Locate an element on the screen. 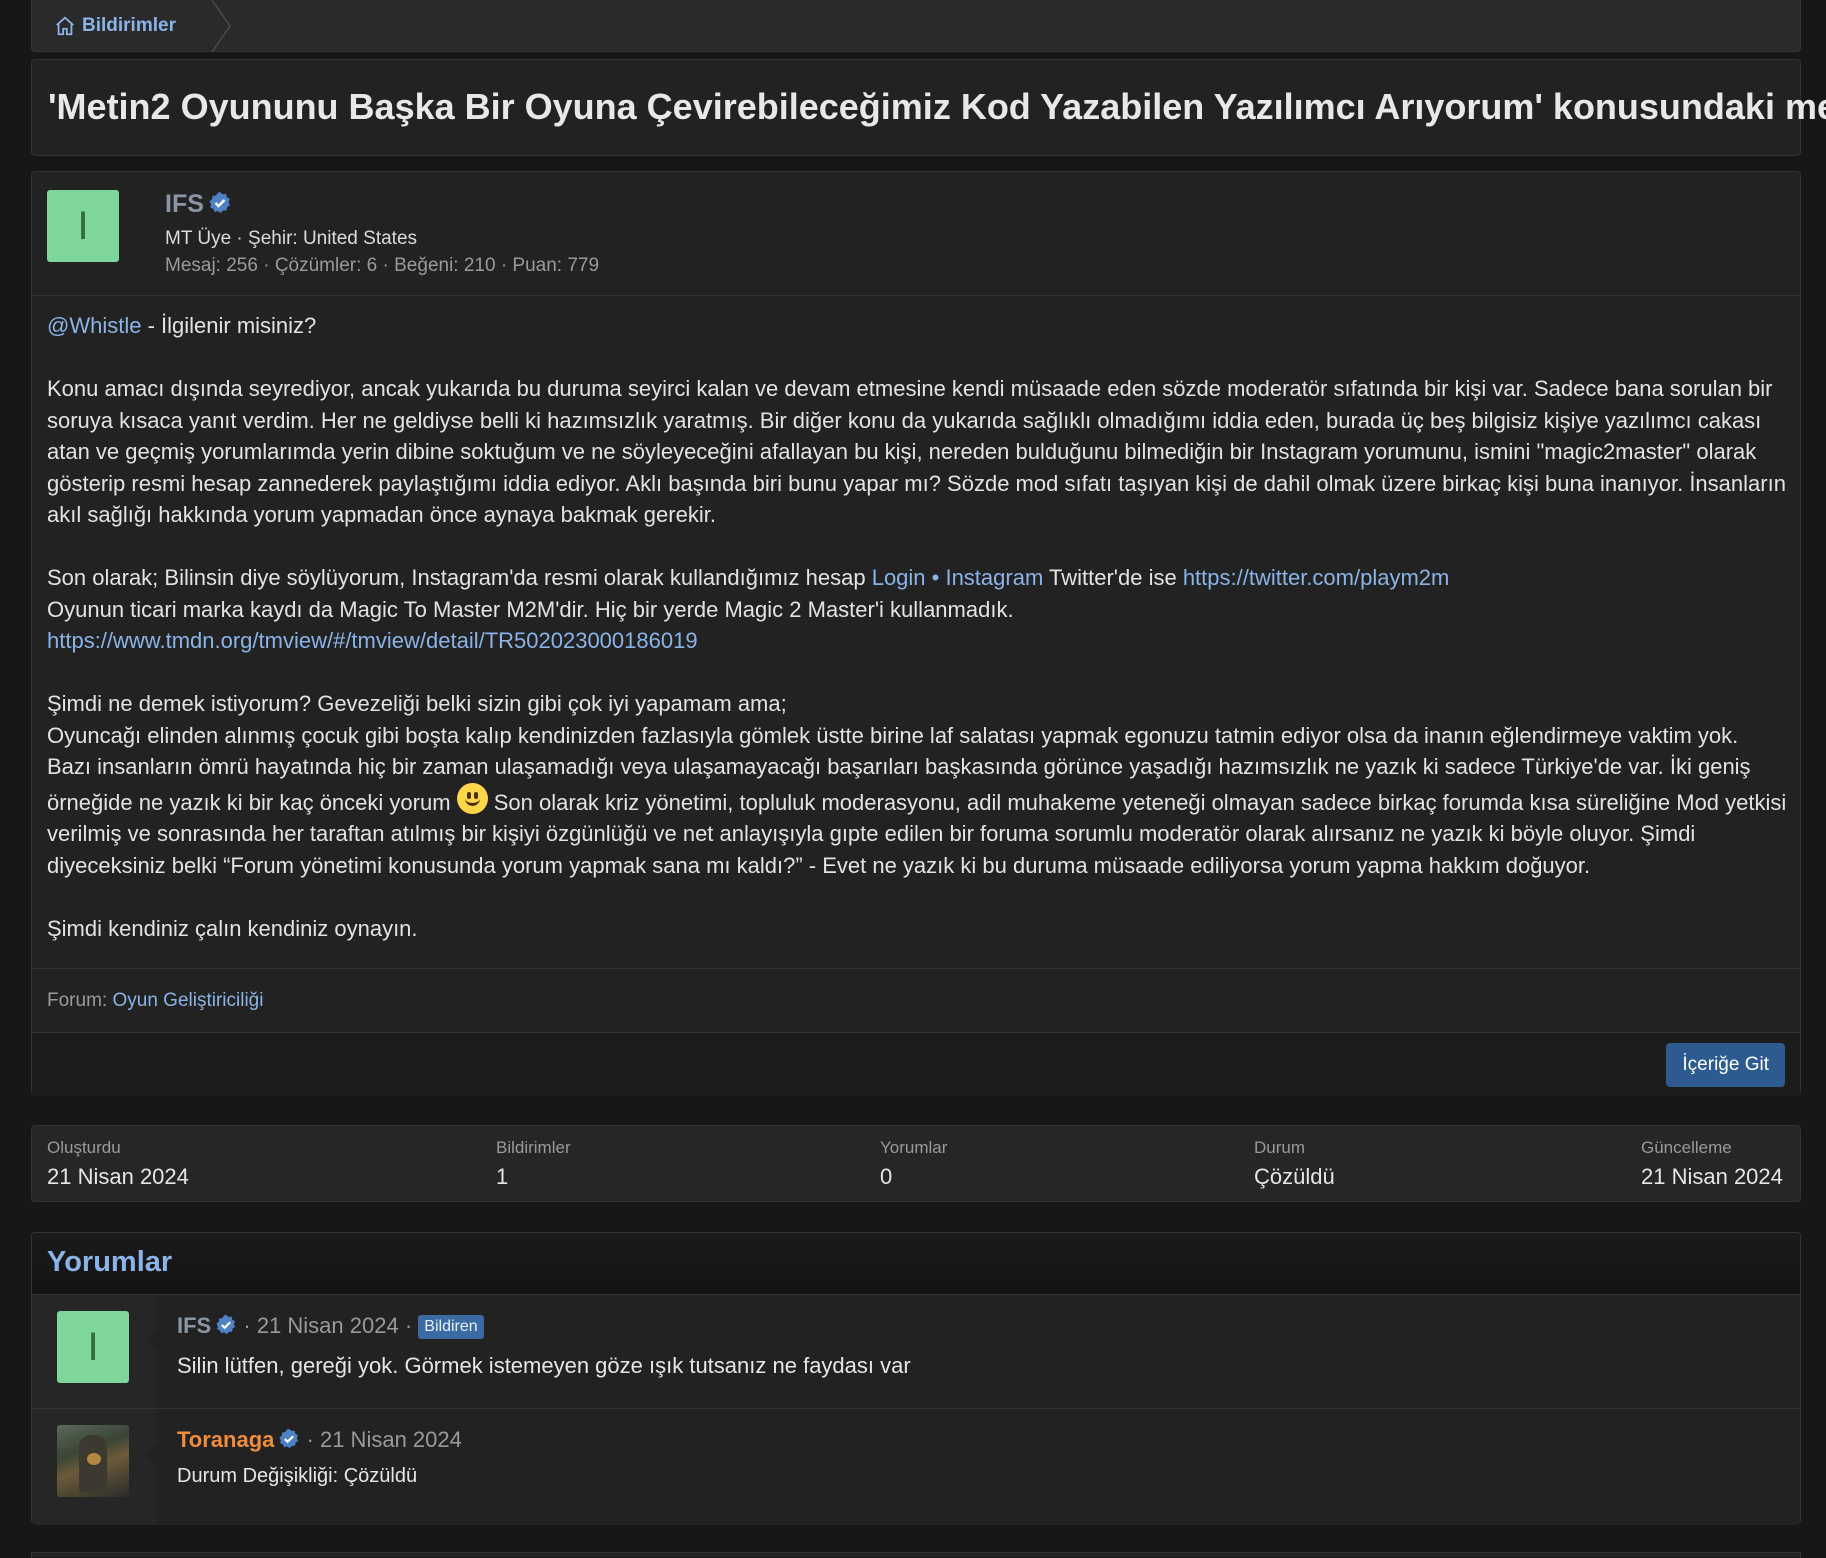 This screenshot has height=1558, width=1826. instagram-link: Login • Instagram is located at coordinates (958, 577).